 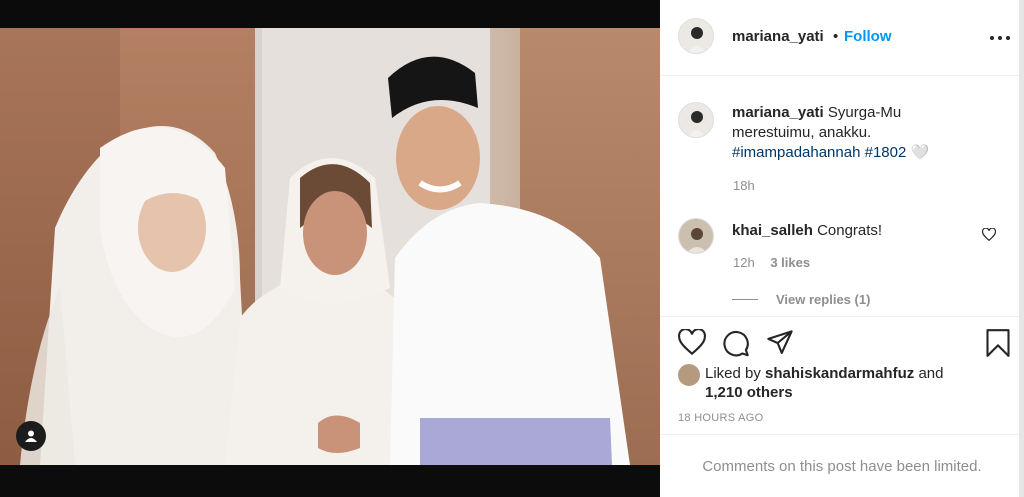 I want to click on more-options-icon, so click(x=1000, y=38).